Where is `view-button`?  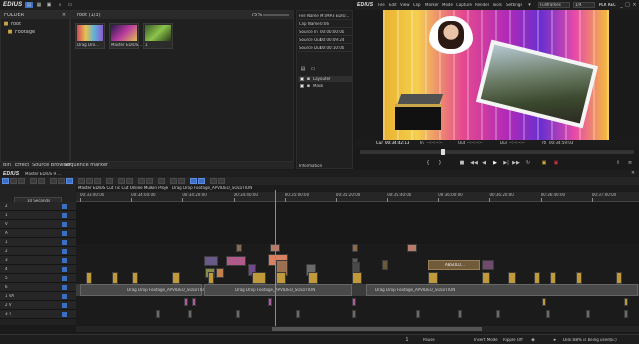 view-button is located at coordinates (193, 181).